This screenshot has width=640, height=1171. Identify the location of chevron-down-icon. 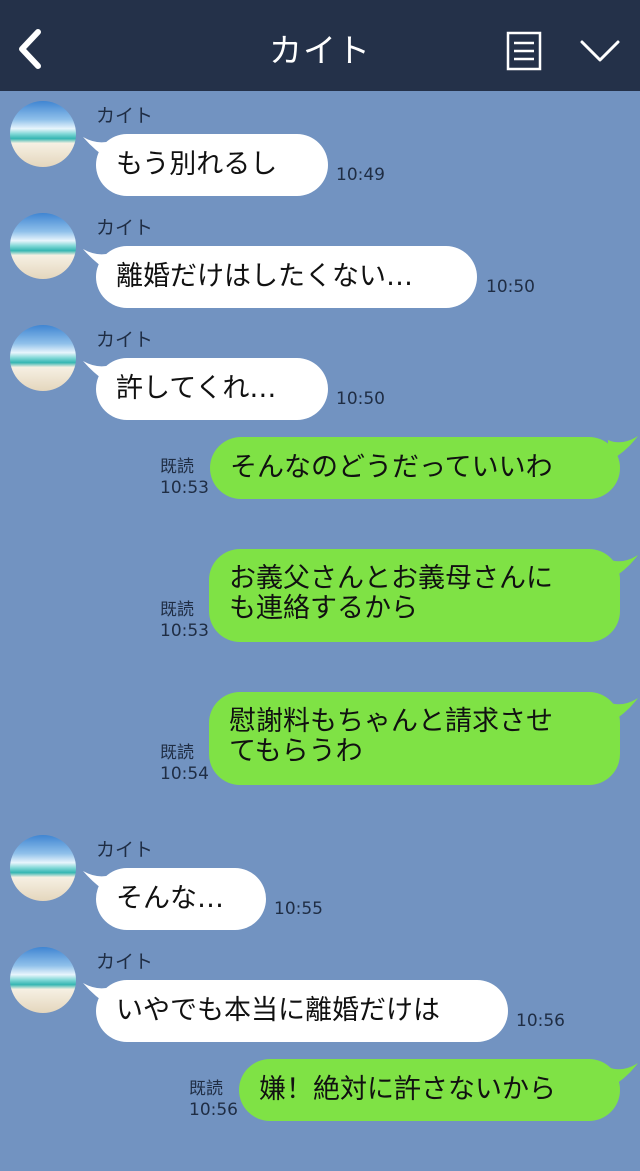
(600, 51).